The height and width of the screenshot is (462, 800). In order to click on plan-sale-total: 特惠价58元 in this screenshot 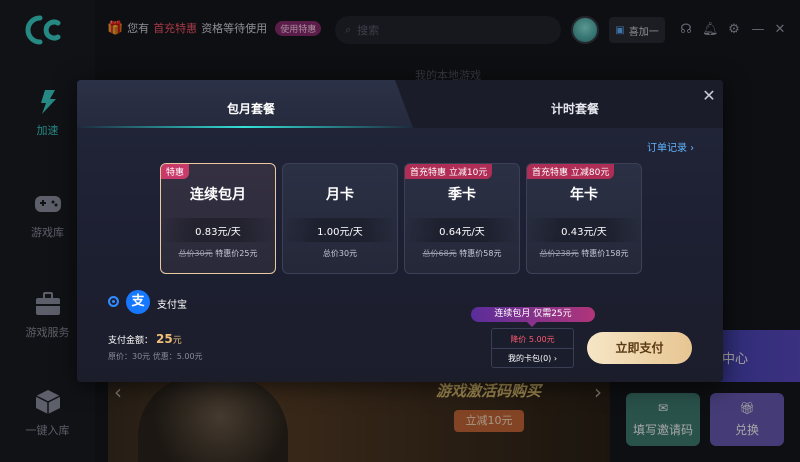, I will do `click(480, 253)`.